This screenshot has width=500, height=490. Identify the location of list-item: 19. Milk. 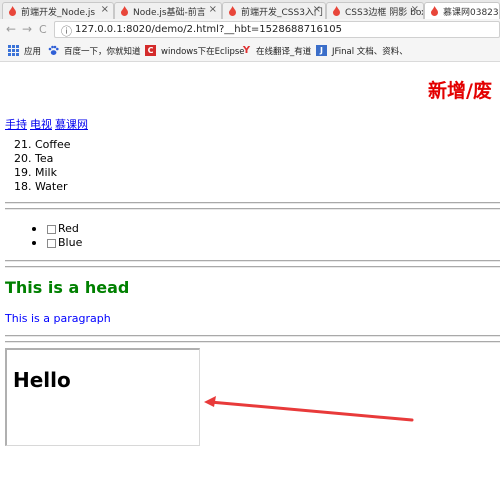
(35, 172).